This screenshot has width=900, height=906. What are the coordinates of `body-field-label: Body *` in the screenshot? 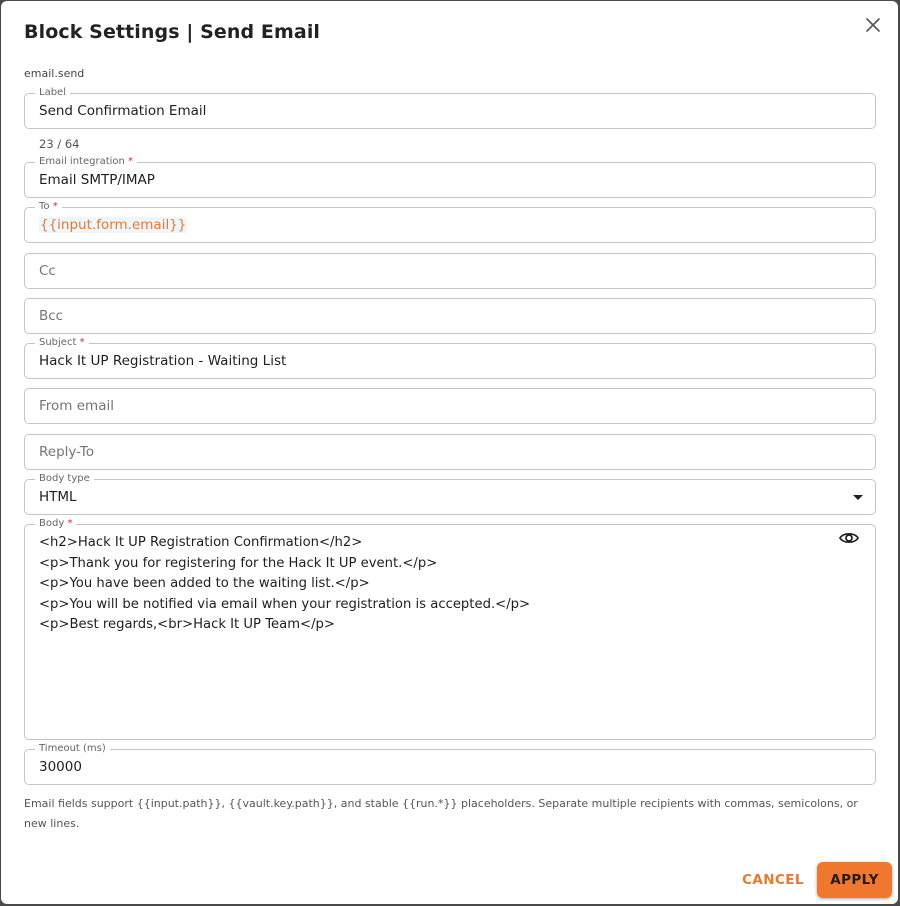 It's located at (56, 524).